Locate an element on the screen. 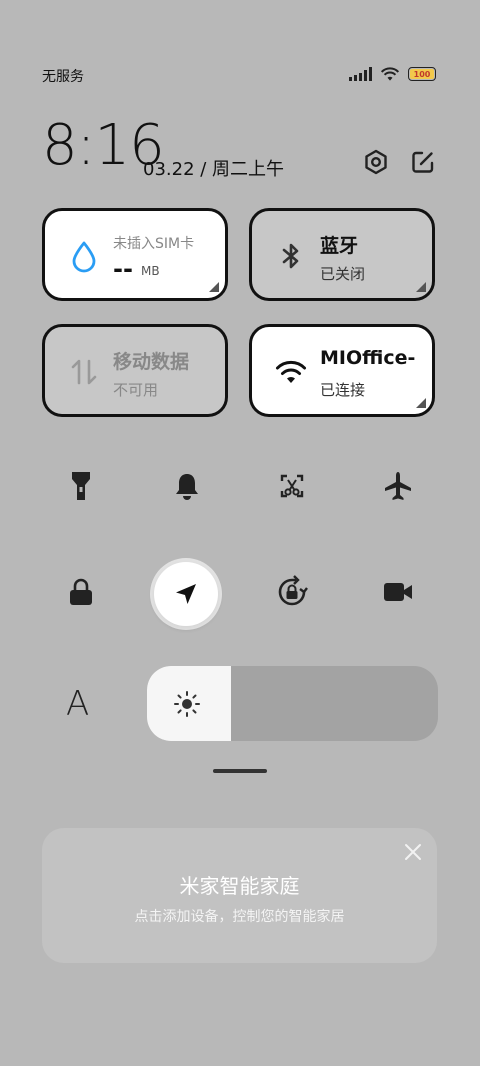 Image resolution: width=480 pixels, height=1066 pixels. screenshot-icon is located at coordinates (292, 486).